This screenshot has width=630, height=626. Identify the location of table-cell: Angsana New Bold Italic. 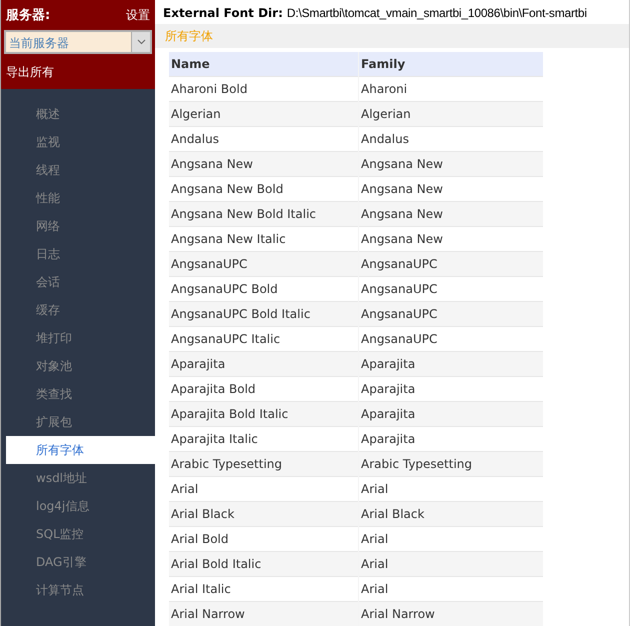
(263, 214).